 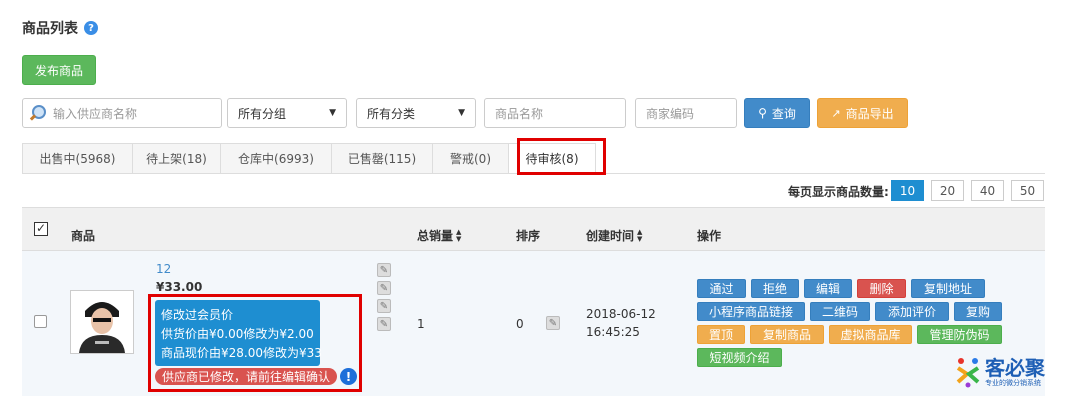 I want to click on search-icon: ⚲, so click(x=762, y=113).